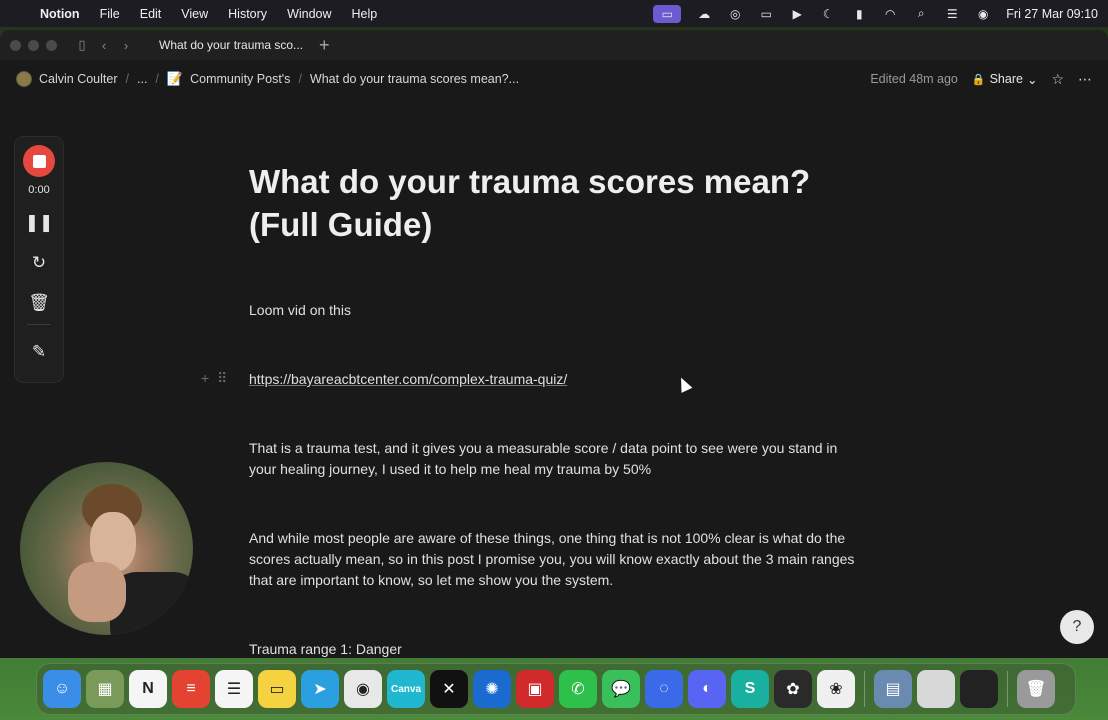  Describe the element at coordinates (1052, 14) in the screenshot. I see `menu-clock: Fri 27 Mar 09:10` at that location.